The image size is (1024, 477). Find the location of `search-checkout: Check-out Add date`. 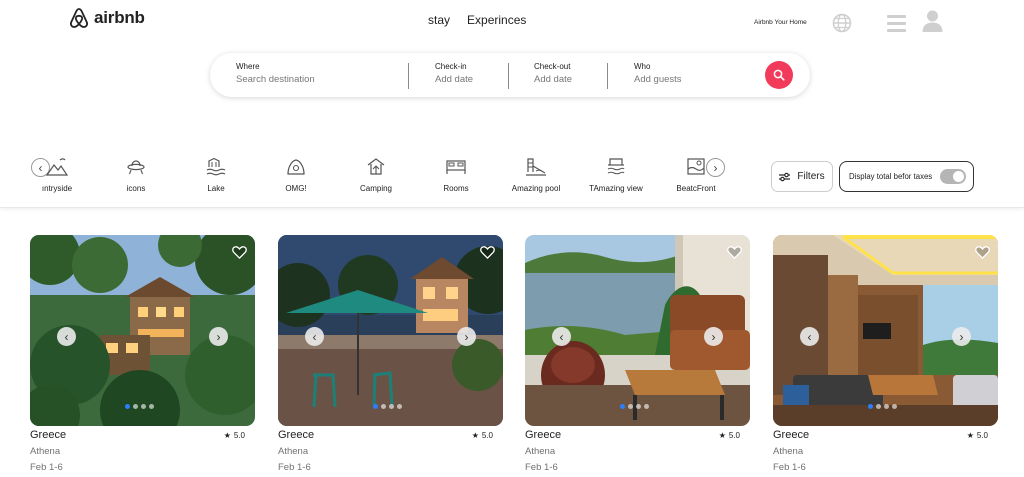

search-checkout: Check-out Add date is located at coordinates (553, 73).